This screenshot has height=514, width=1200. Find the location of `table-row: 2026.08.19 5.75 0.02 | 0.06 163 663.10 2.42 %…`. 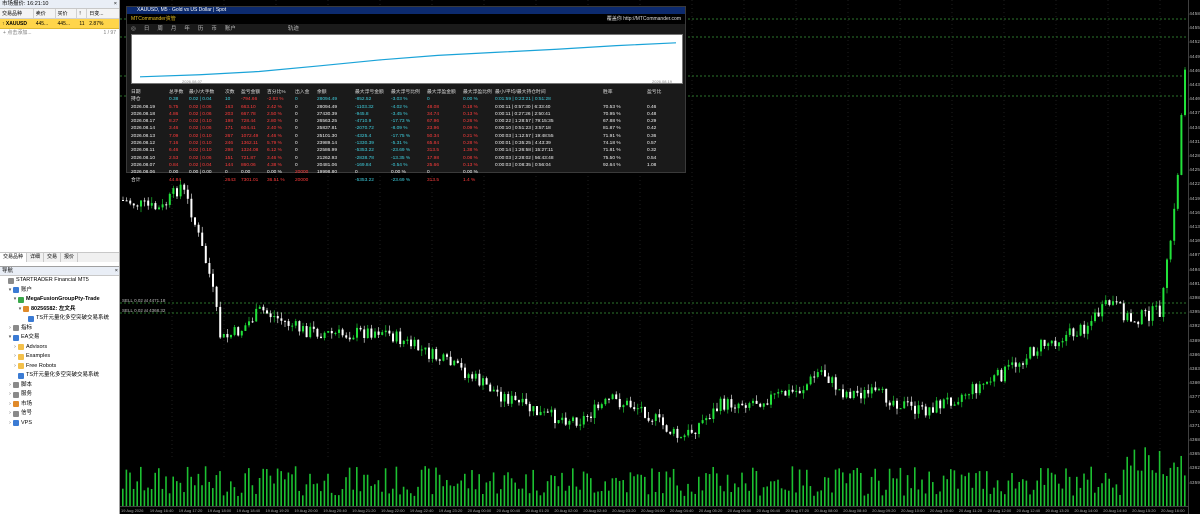

table-row: 2026.08.19 5.75 0.02 | 0.06 163 663.10 2.42 %… is located at coordinates (407, 107).